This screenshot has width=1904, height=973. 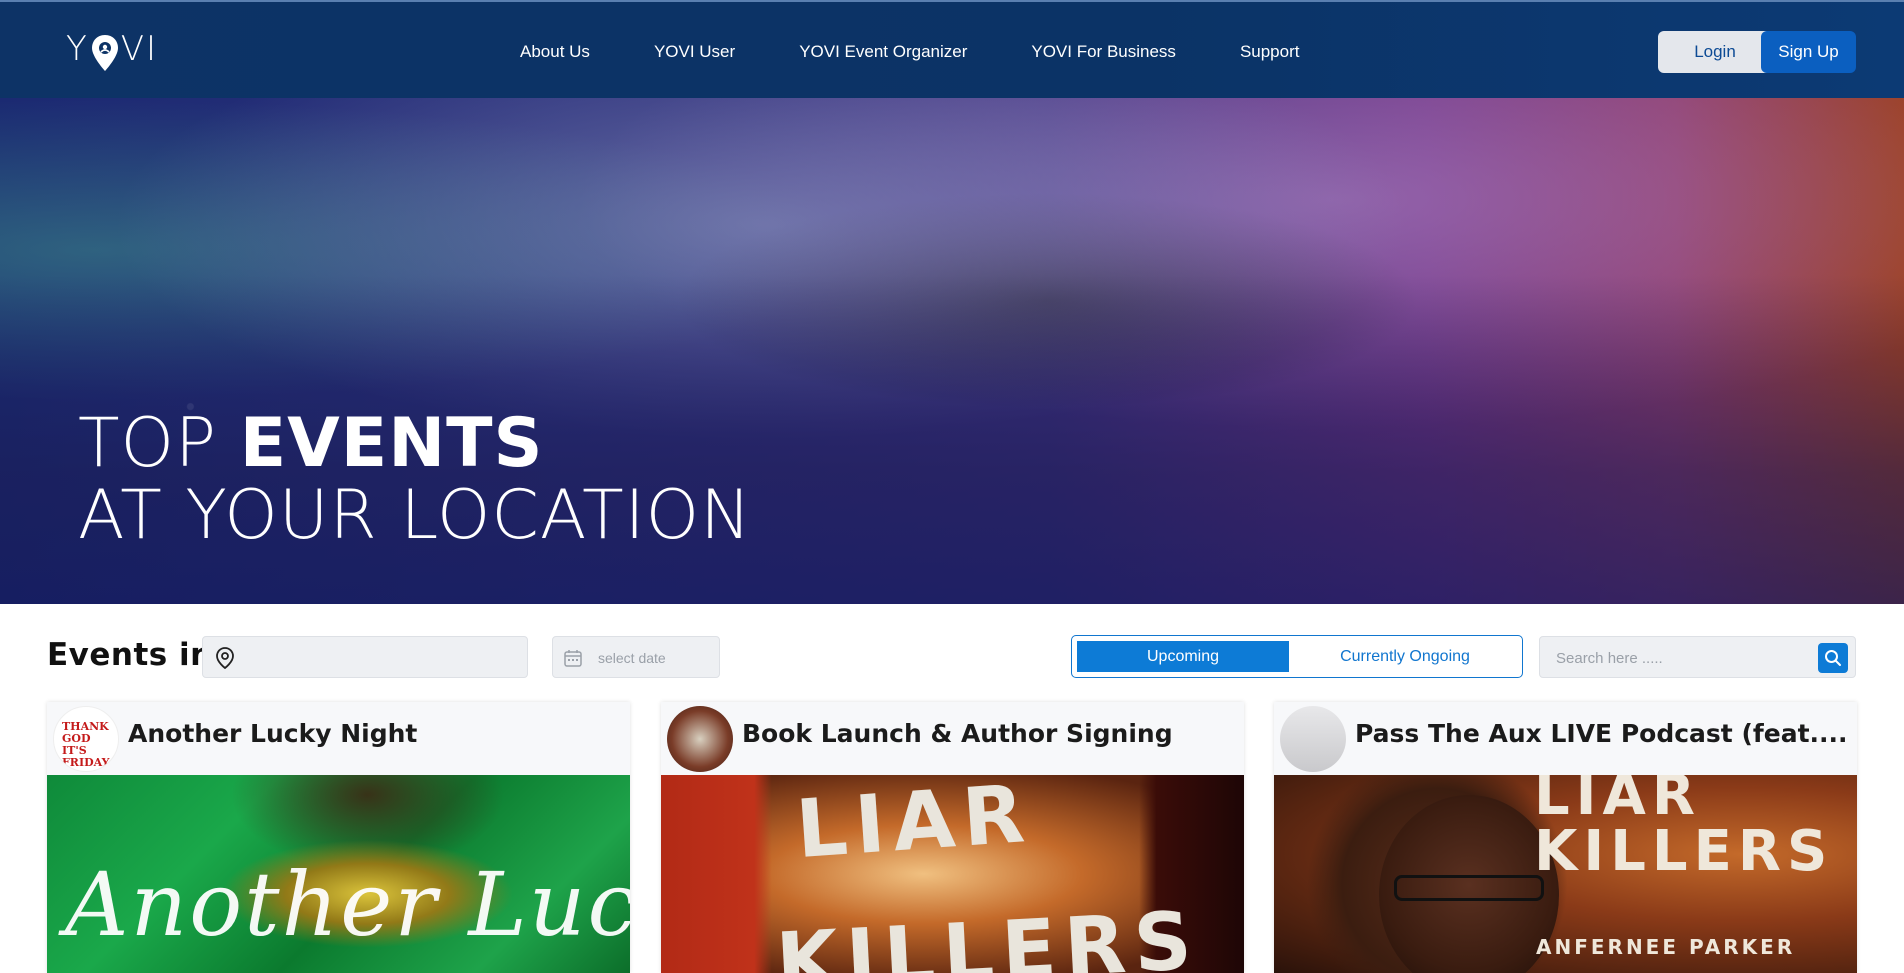 I want to click on event-image-text: ANFERNEE PARKER, so click(x=1666, y=947).